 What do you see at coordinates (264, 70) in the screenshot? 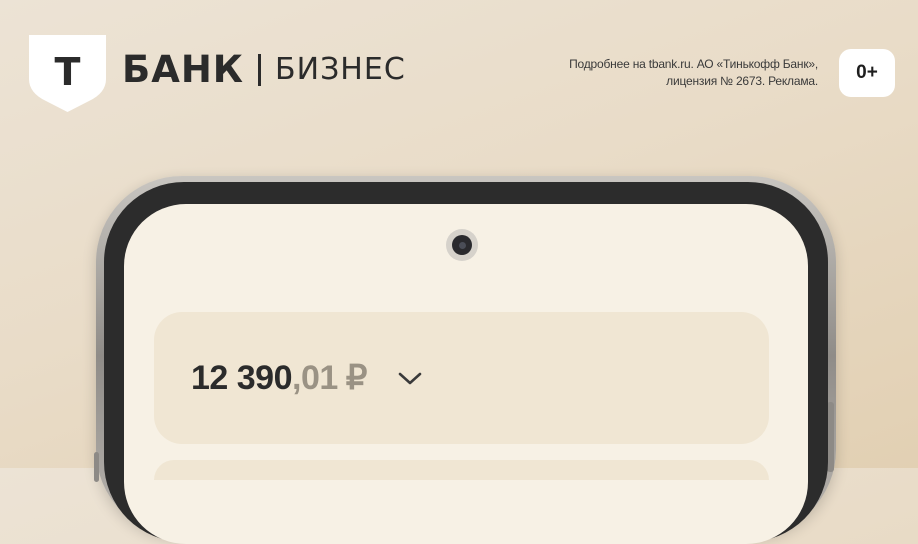
I see `brand-wordmark: БАНК БИЗНЕС` at bounding box center [264, 70].